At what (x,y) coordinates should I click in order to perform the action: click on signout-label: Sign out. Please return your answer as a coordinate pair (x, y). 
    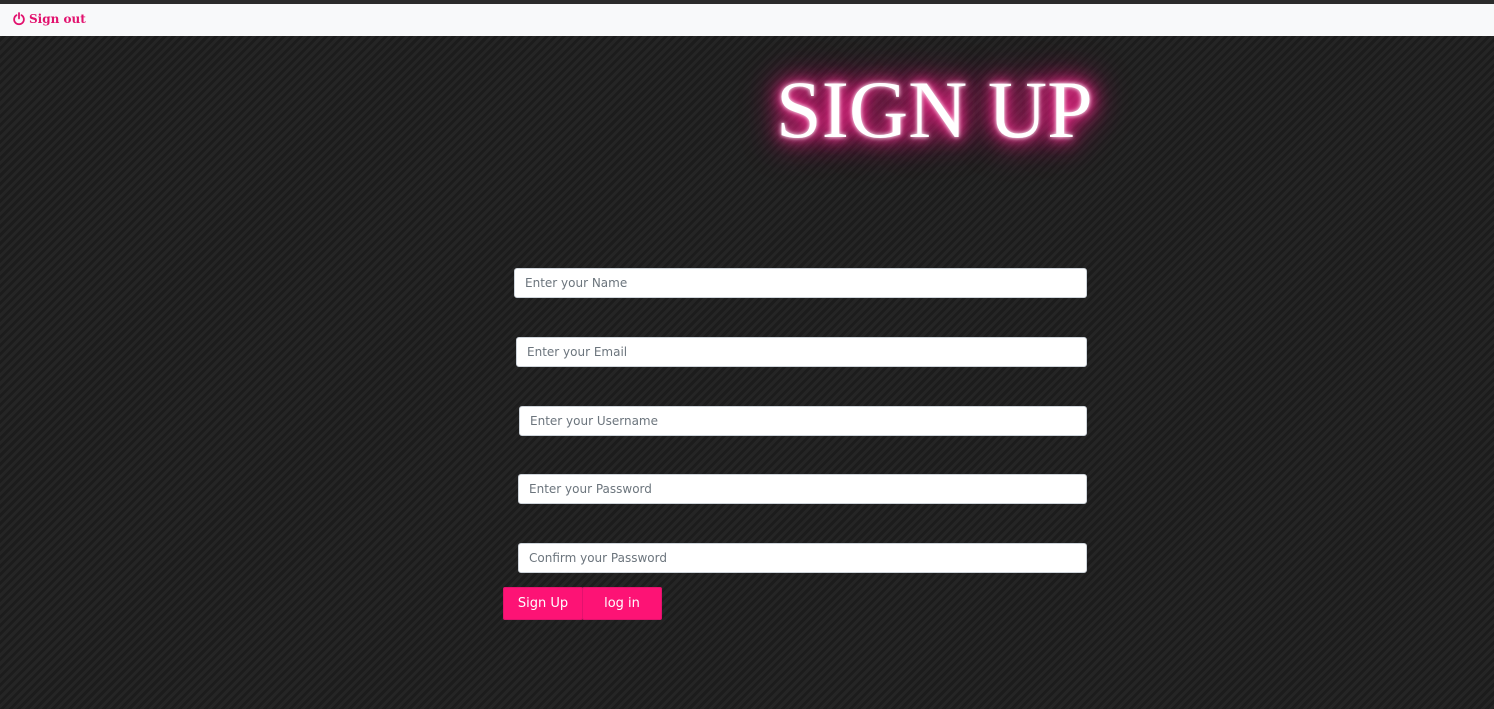
    Looking at the image, I should click on (57, 19).